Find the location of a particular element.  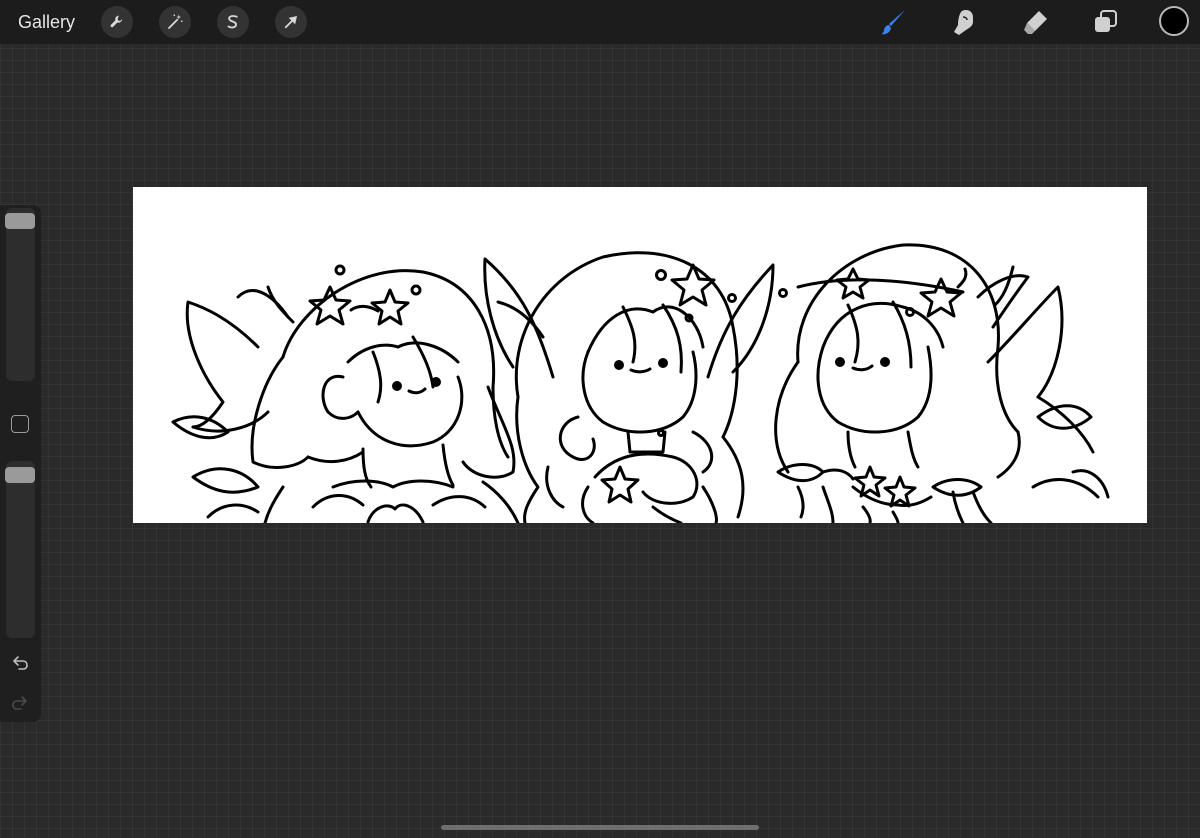

home-indicator is located at coordinates (600, 827).